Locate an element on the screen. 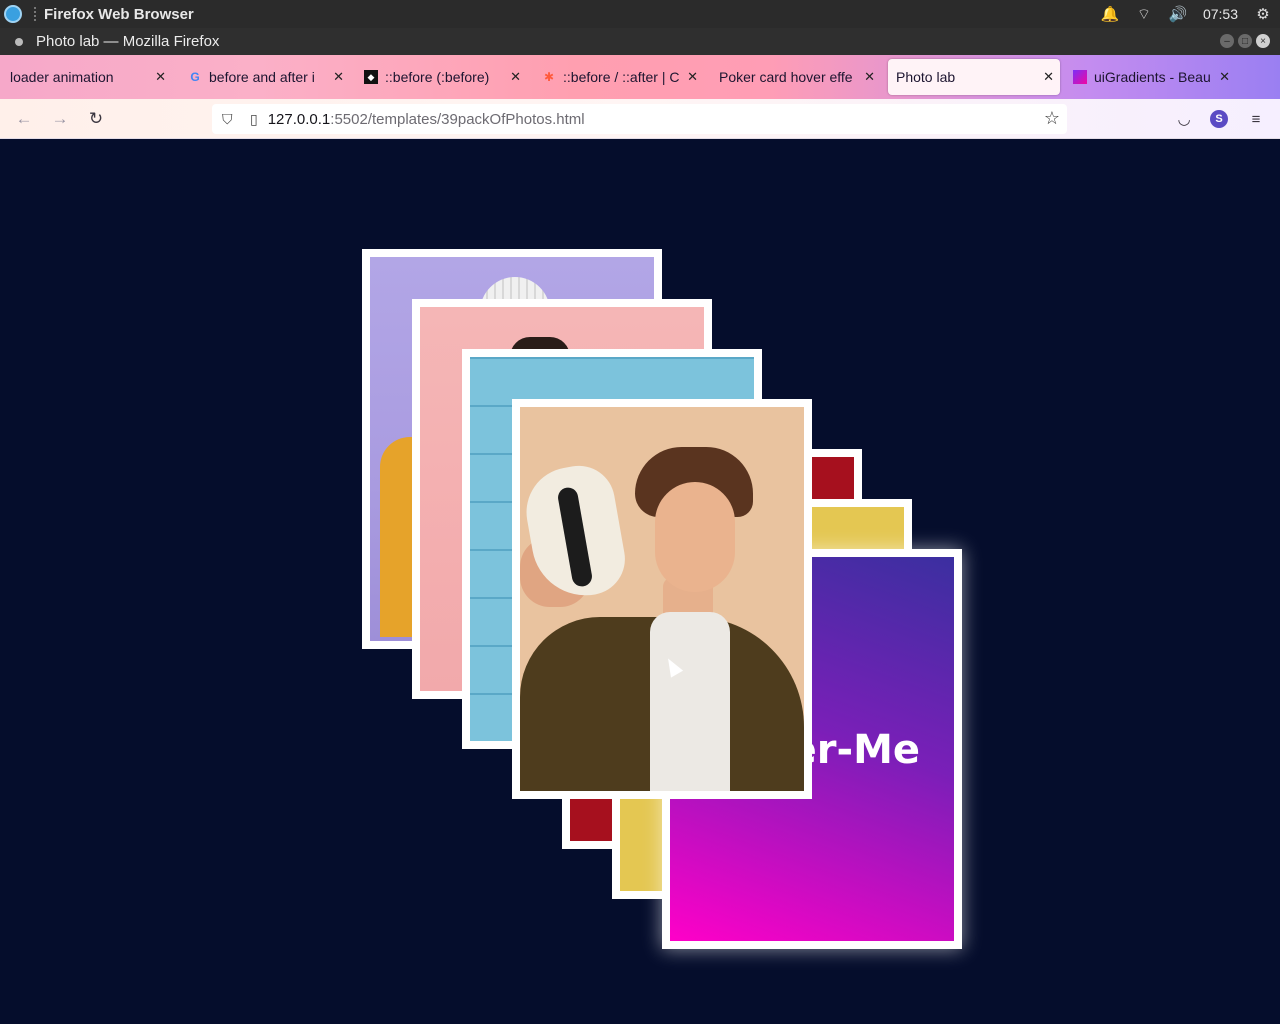 The width and height of the screenshot is (1280, 1024). tab-label: ::before (:before) is located at coordinates (437, 77).